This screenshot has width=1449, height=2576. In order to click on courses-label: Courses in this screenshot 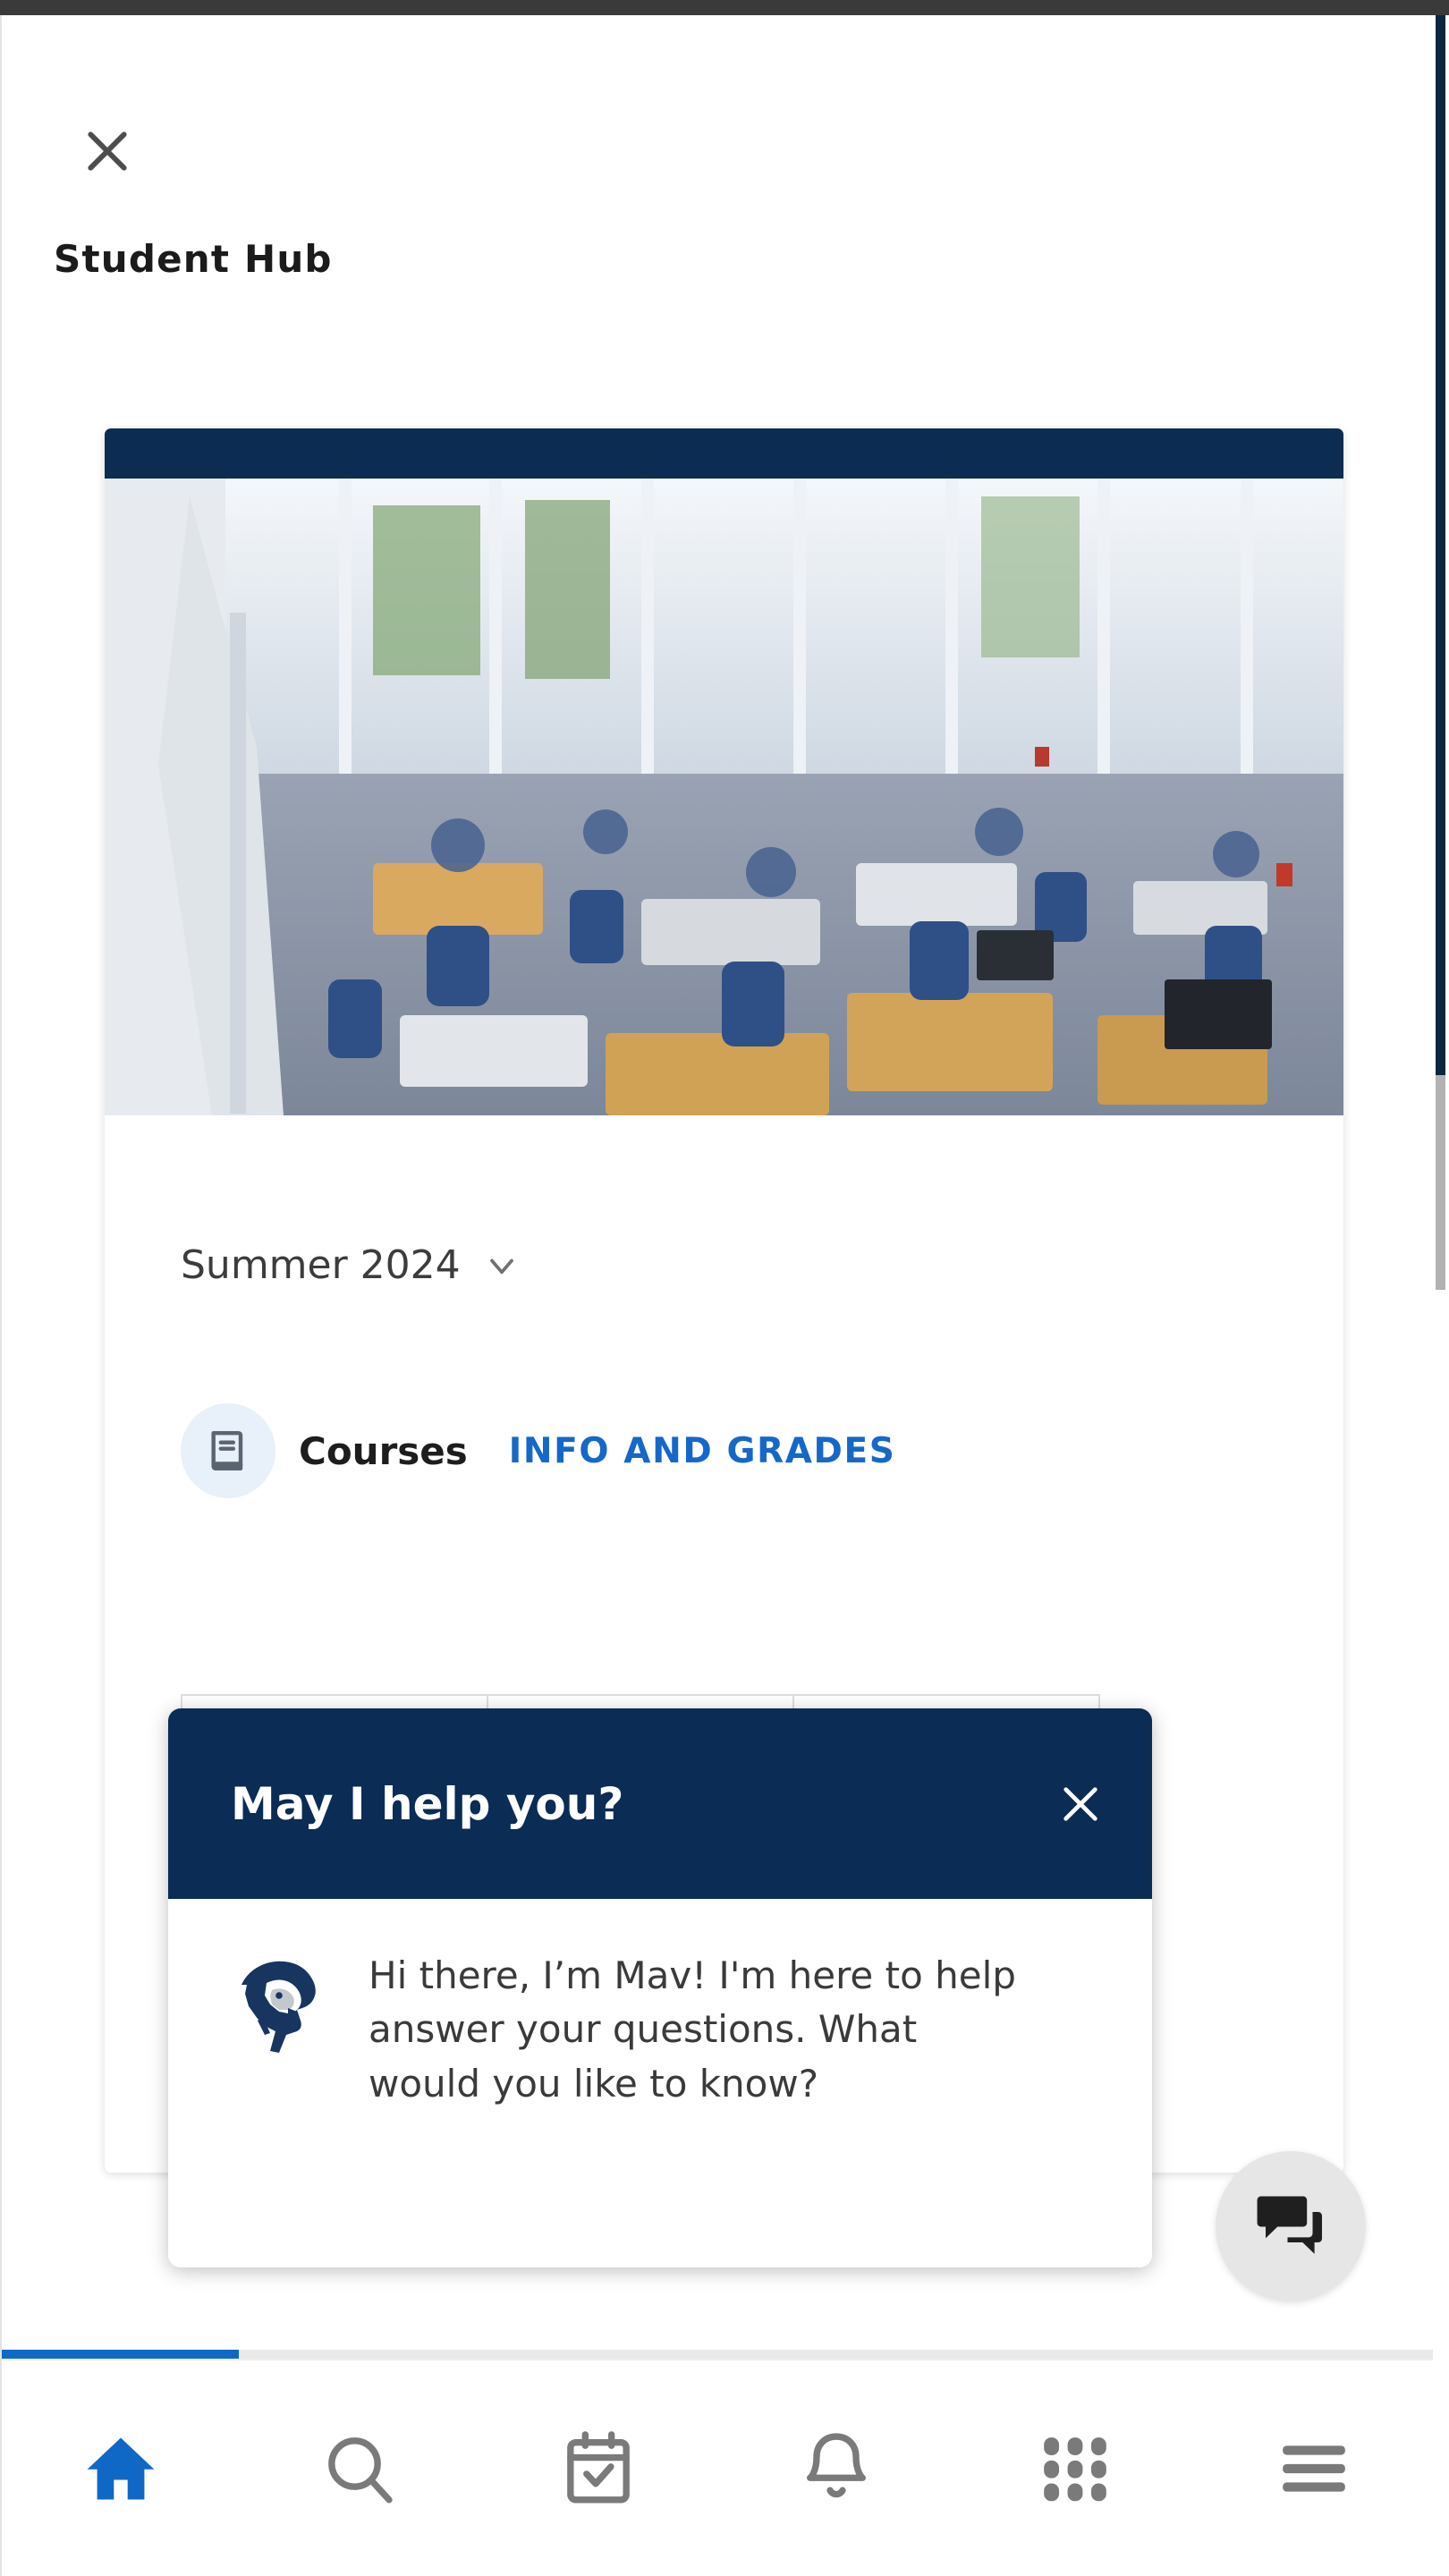, I will do `click(383, 1450)`.